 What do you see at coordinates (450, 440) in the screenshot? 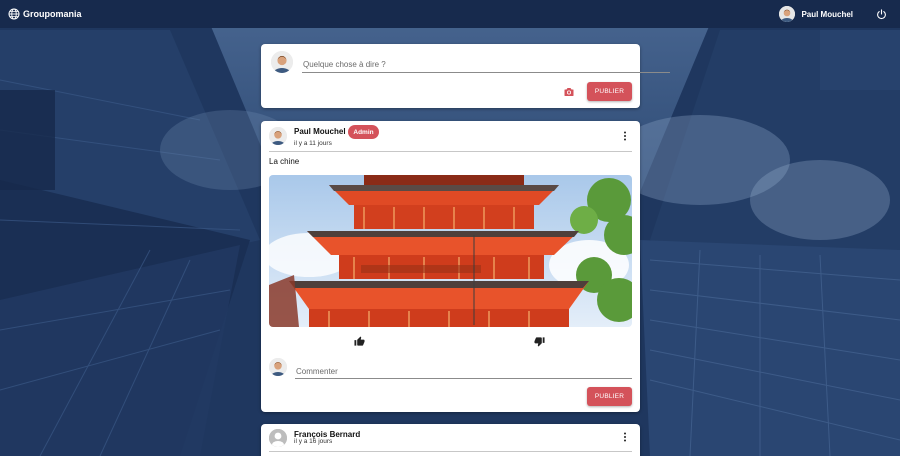
I see `post-card: François Bernard il y a 16 jours` at bounding box center [450, 440].